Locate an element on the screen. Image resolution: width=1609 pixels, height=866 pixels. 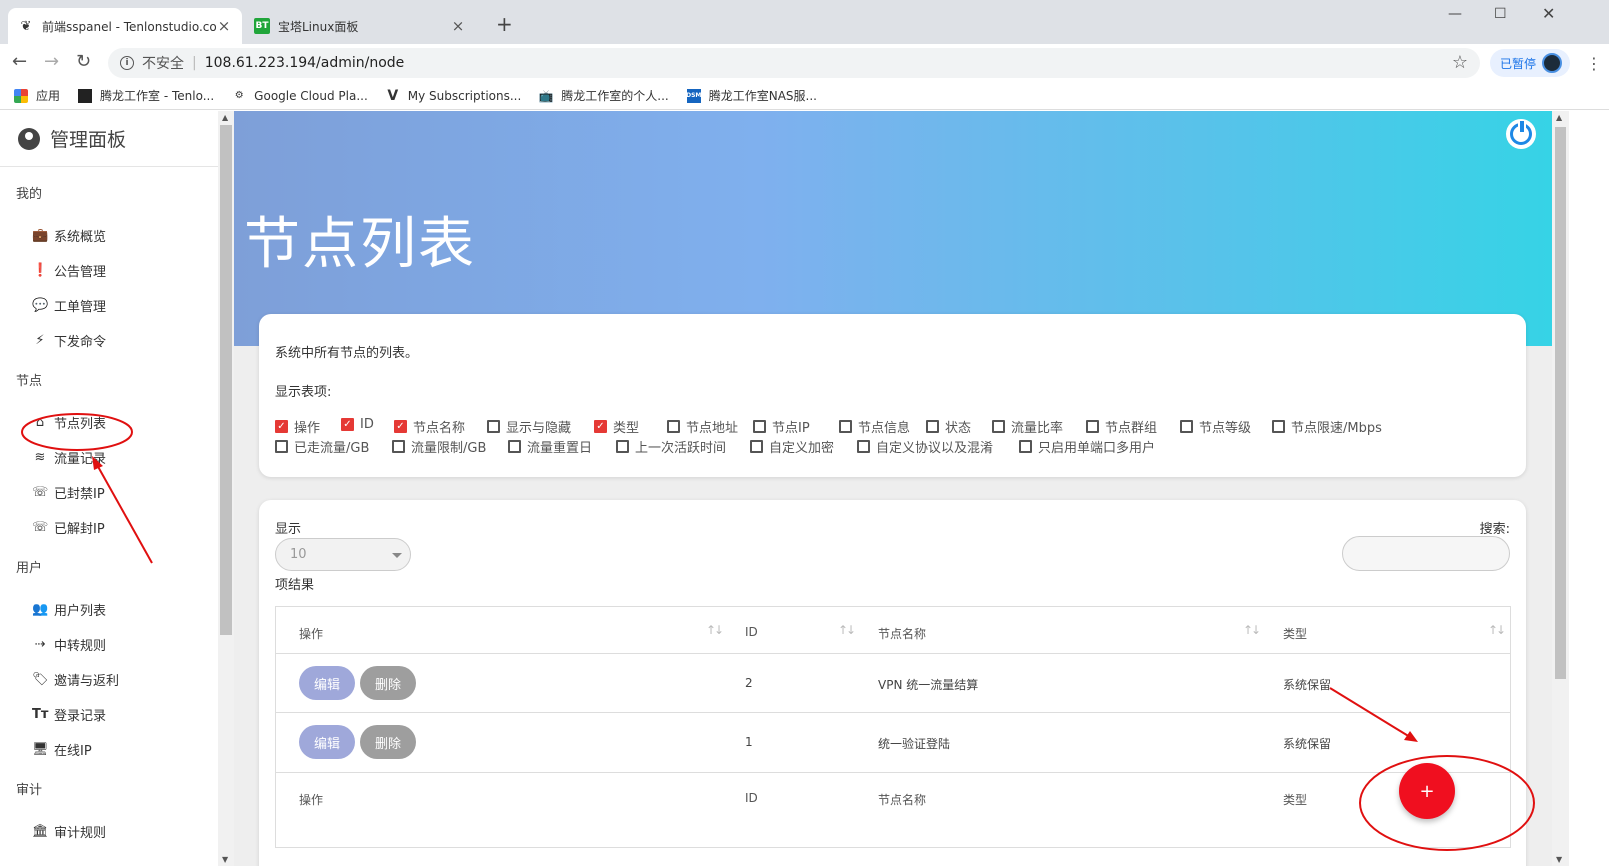
monitor-icon: 🖥 is located at coordinates (40, 749).